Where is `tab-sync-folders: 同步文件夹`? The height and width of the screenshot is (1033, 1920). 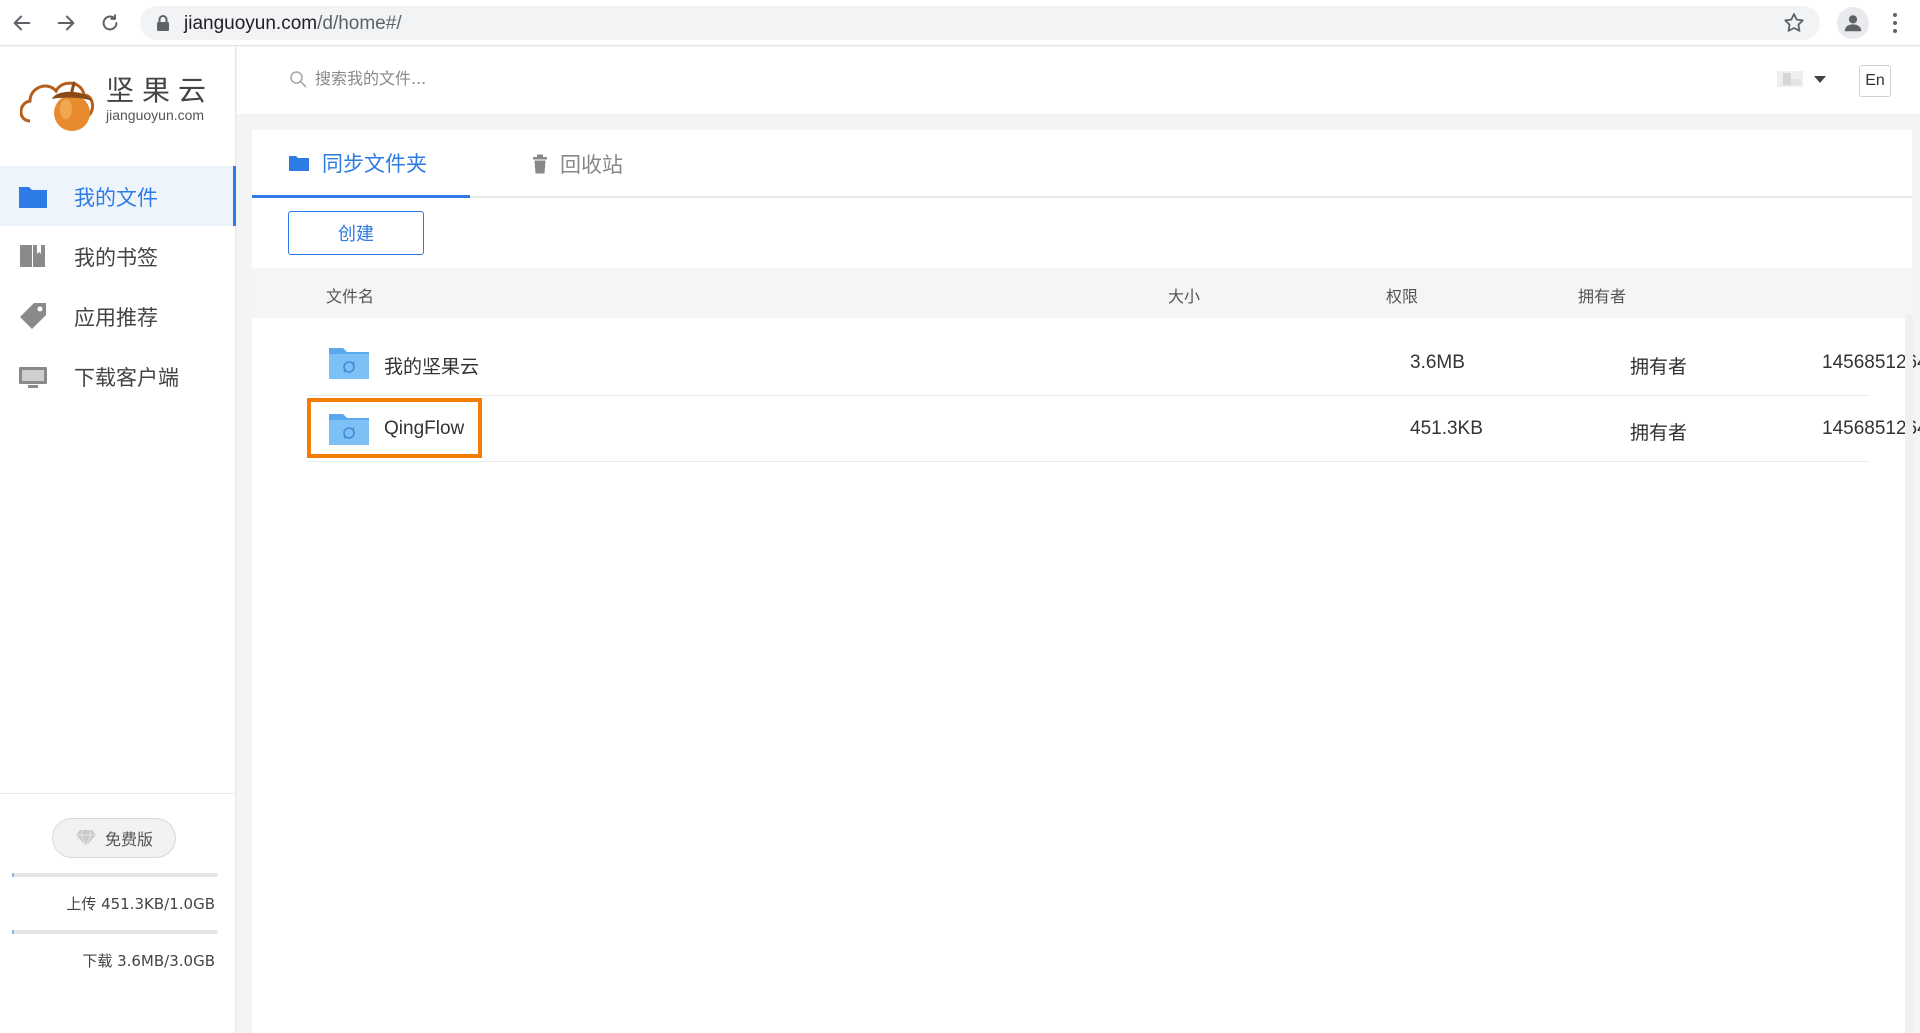
tab-sync-folders: 同步文件夹 is located at coordinates (361, 164).